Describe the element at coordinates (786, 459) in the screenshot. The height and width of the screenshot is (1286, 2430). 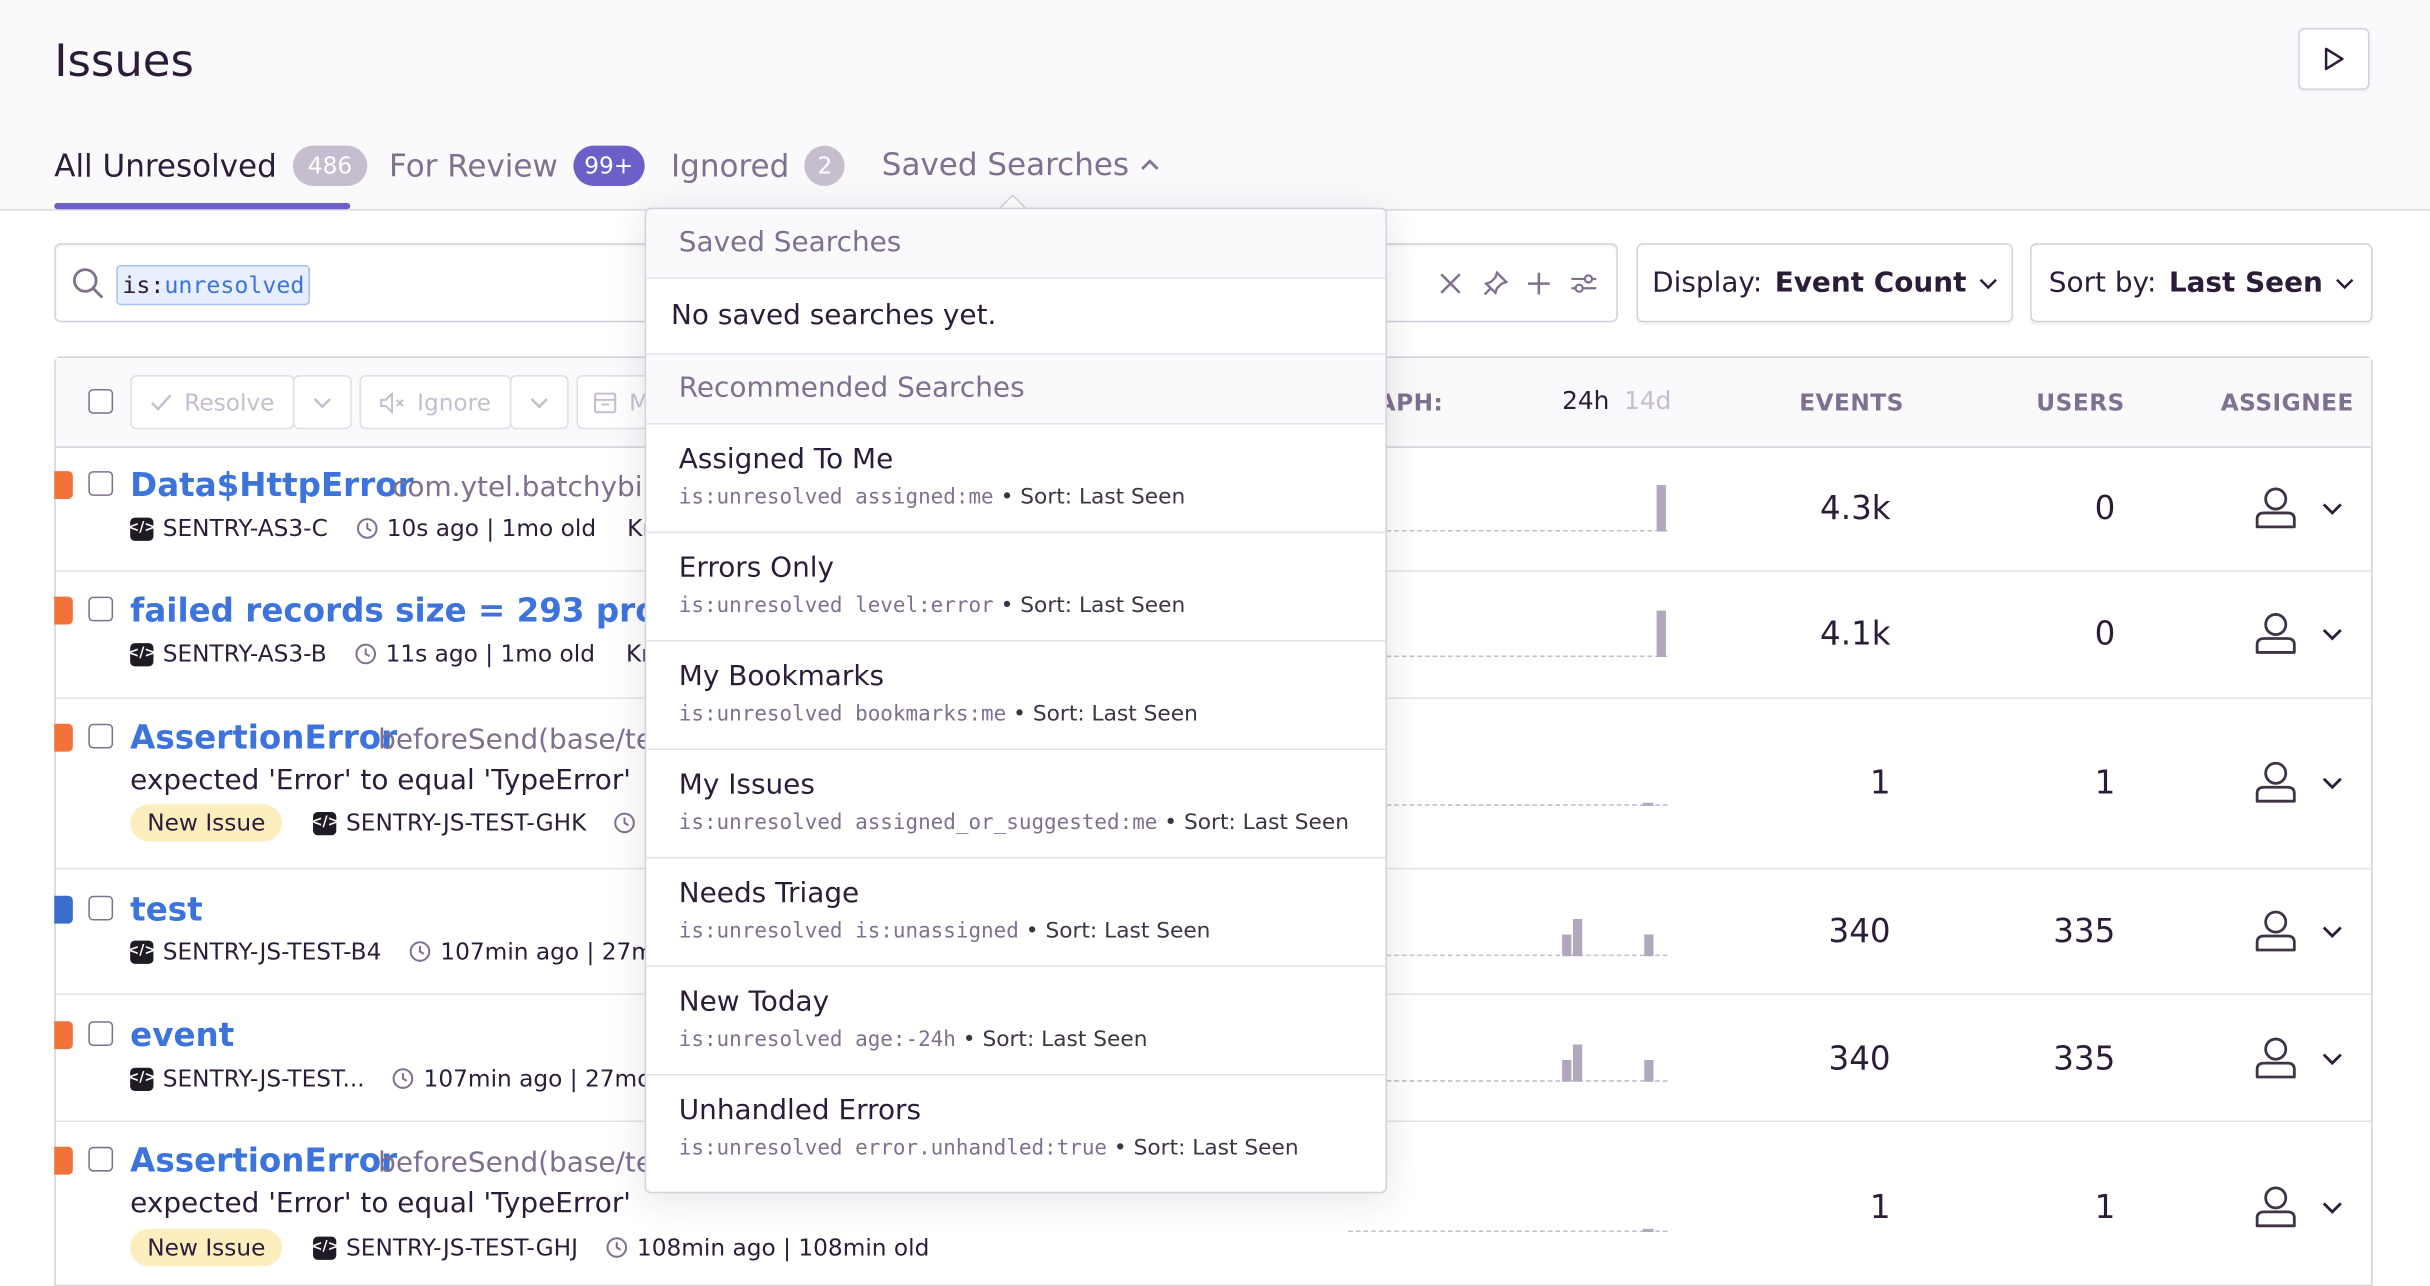
I see `search-name: Assigned To Me` at that location.